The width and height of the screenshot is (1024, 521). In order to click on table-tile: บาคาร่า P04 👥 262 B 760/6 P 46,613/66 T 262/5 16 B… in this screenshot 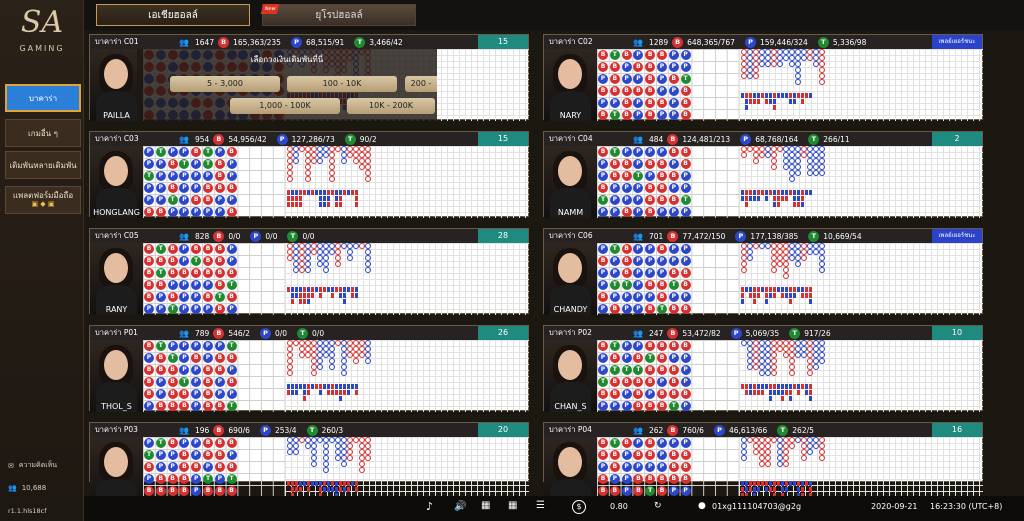, I will do `click(763, 465)`.